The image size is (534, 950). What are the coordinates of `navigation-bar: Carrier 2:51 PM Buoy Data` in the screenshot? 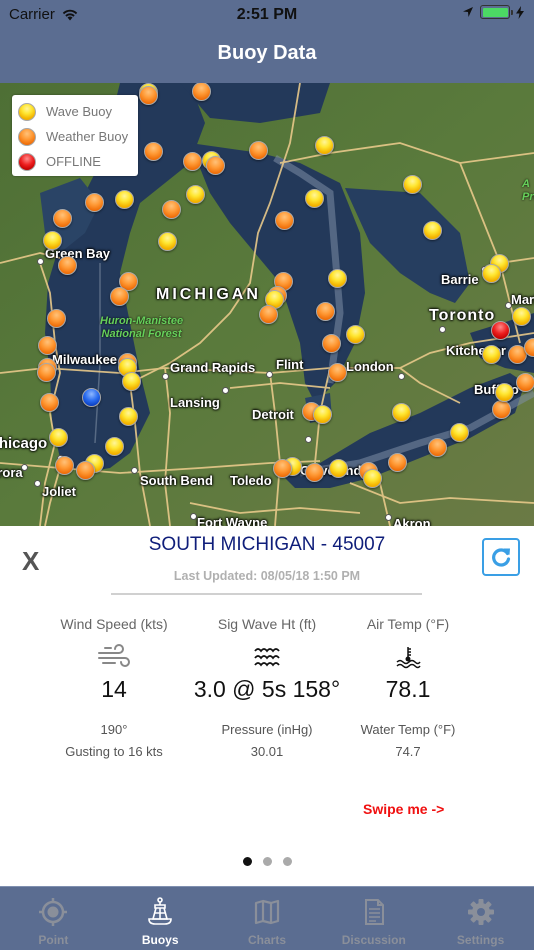 It's located at (267, 41).